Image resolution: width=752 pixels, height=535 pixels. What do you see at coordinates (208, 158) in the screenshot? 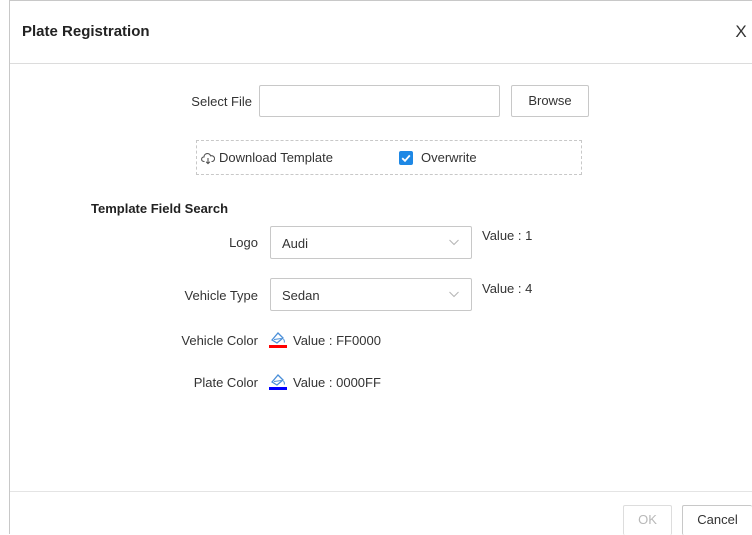
I see `cloud-download-icon` at bounding box center [208, 158].